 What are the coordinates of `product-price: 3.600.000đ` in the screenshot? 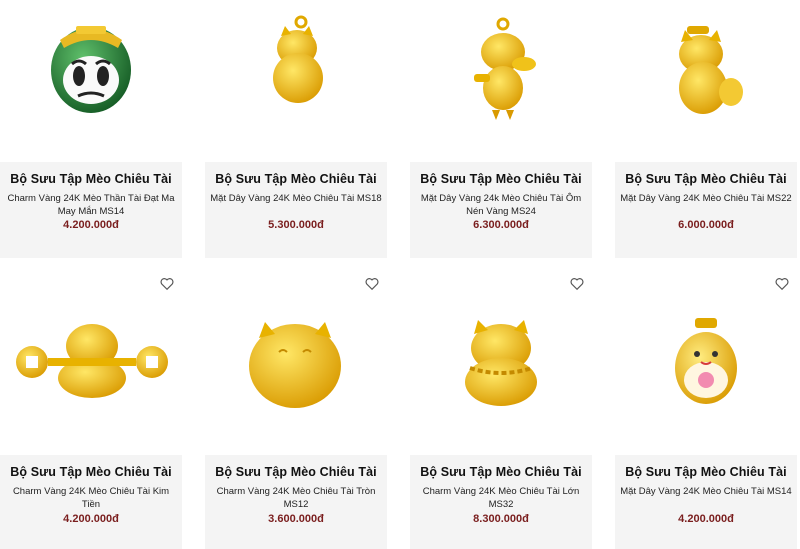 It's located at (296, 519).